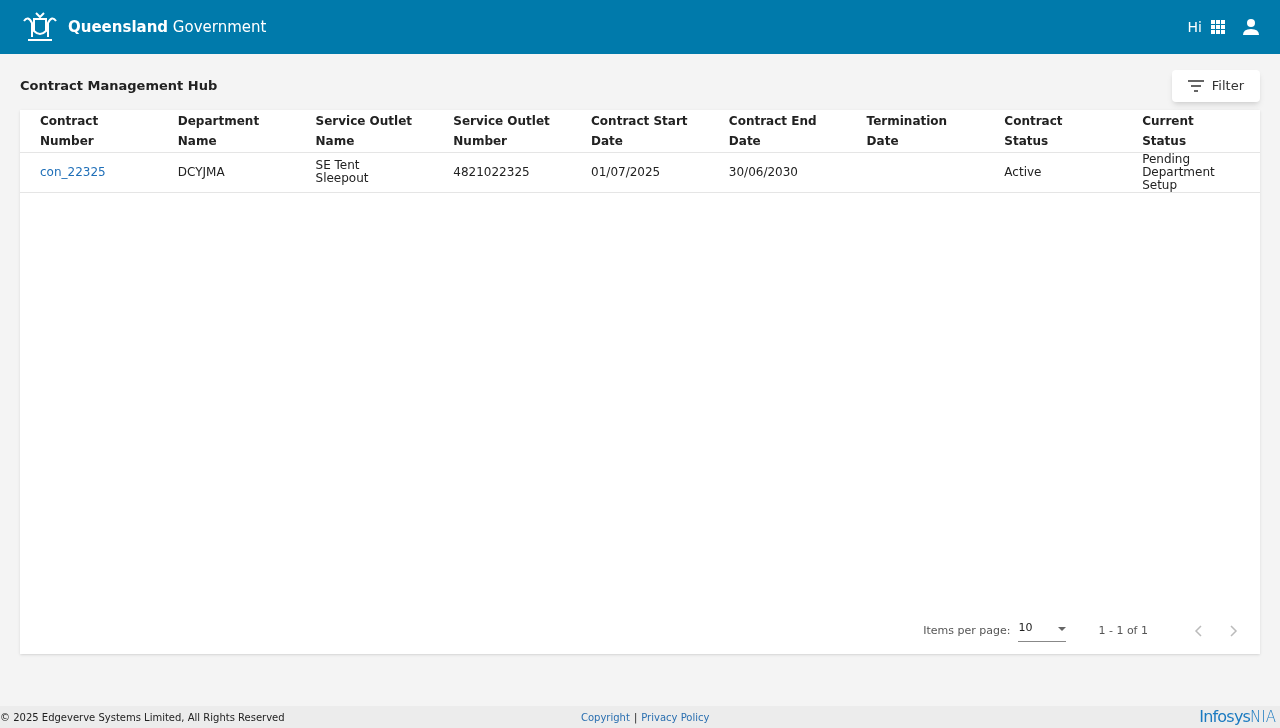  What do you see at coordinates (1191, 131) in the screenshot?
I see `column-header: Current Status` at bounding box center [1191, 131].